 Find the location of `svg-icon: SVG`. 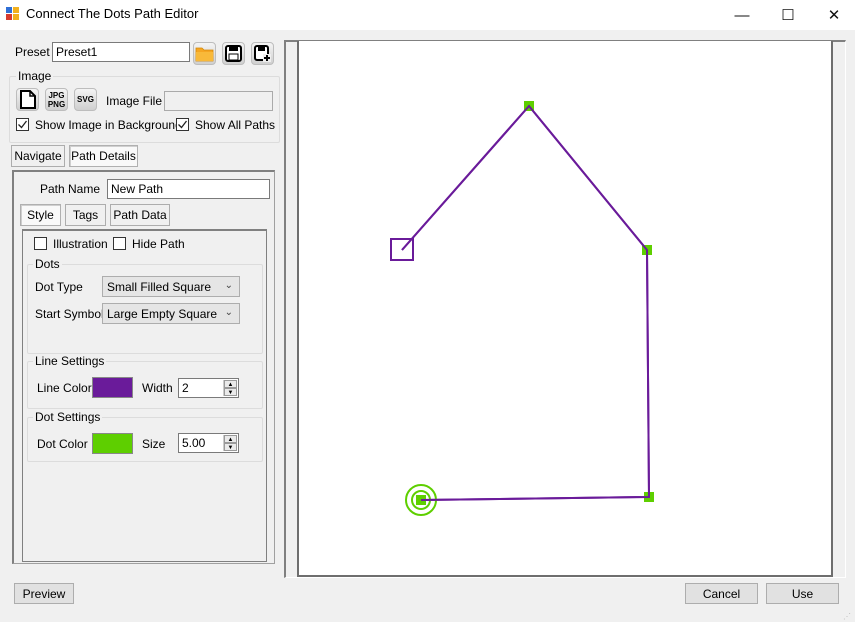

svg-icon: SVG is located at coordinates (85, 99).